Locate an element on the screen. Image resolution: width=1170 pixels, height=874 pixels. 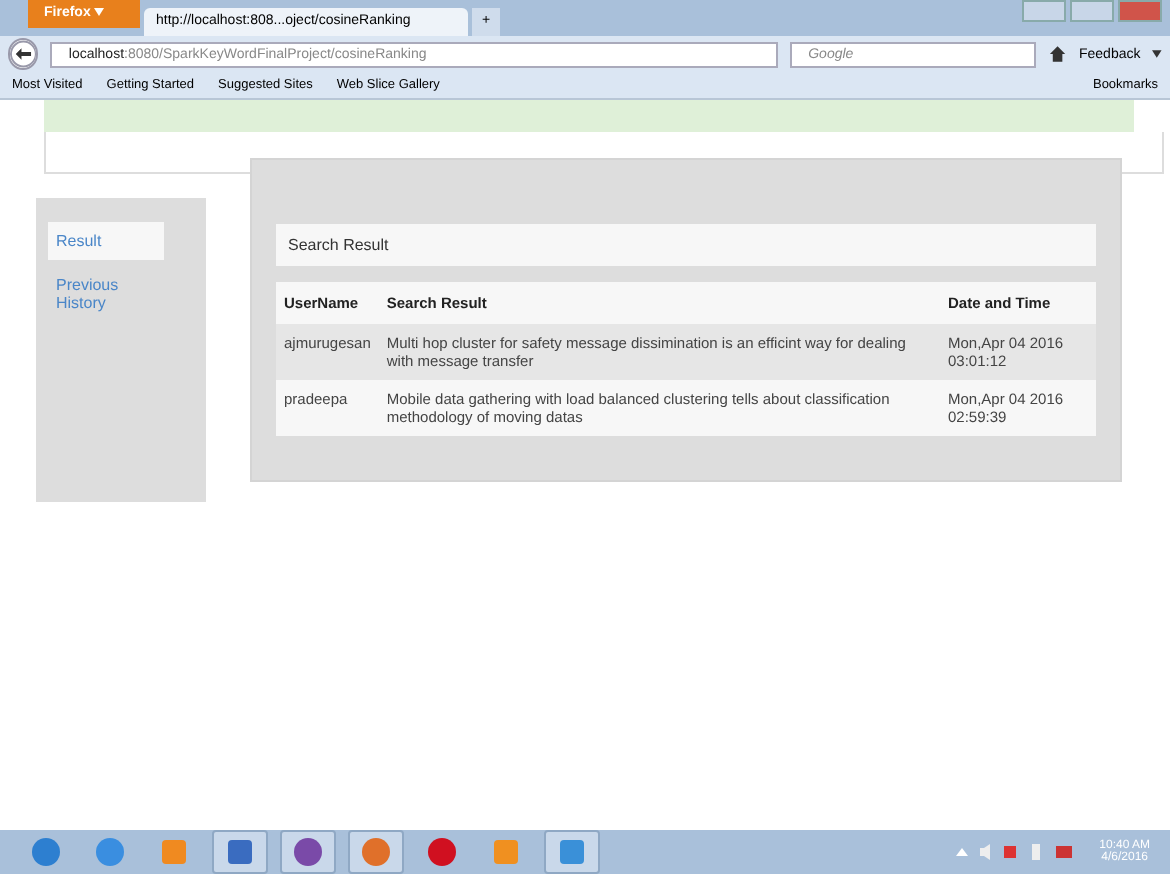
system-tray-icons is located at coordinates (1015, 852).